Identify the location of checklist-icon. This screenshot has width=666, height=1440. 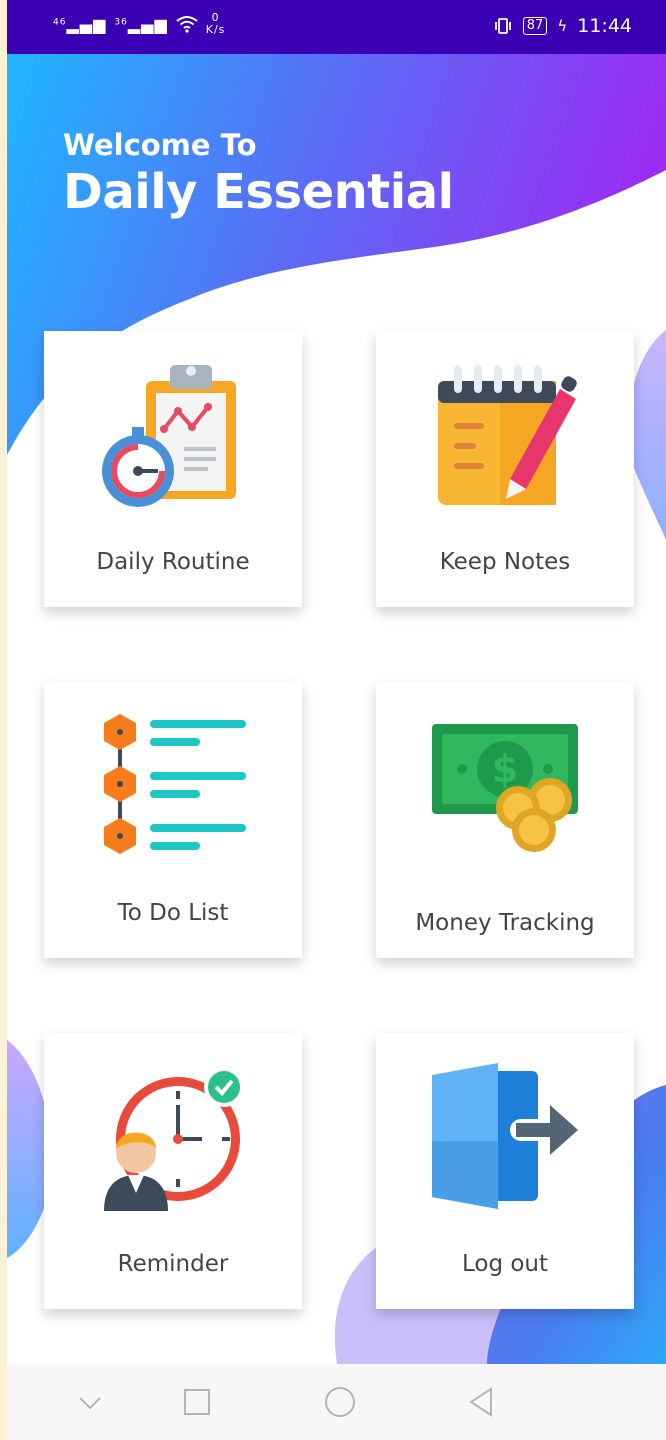
(175, 784).